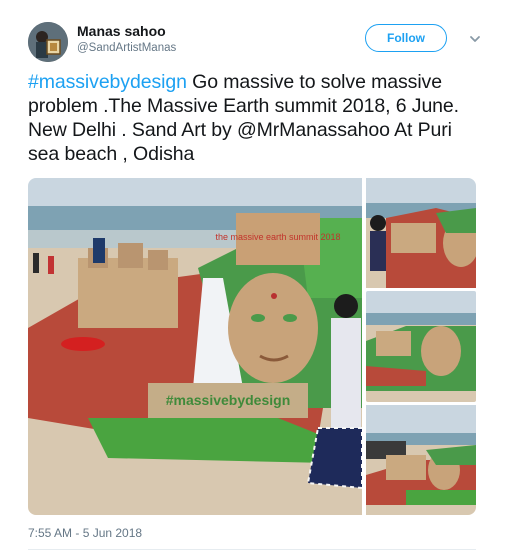 The image size is (505, 557). Describe the element at coordinates (85, 533) in the screenshot. I see `tweet-timestamp: 7:55 AM - 5 Jun 2018` at that location.